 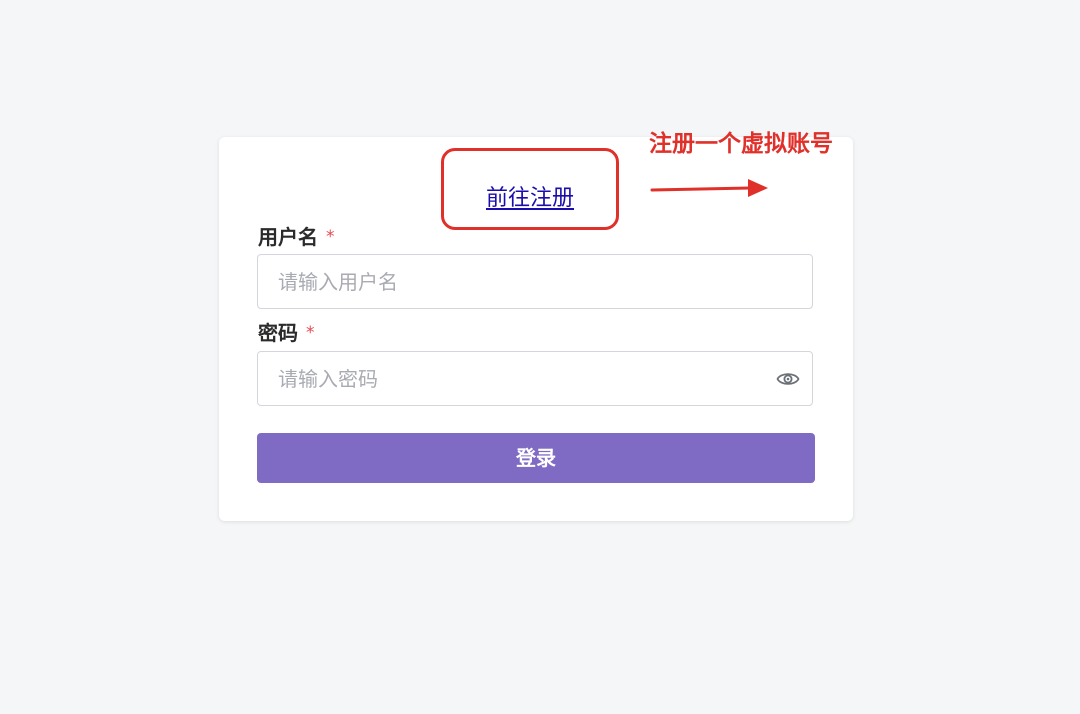 I want to click on password-label-text: 密码, so click(x=278, y=333).